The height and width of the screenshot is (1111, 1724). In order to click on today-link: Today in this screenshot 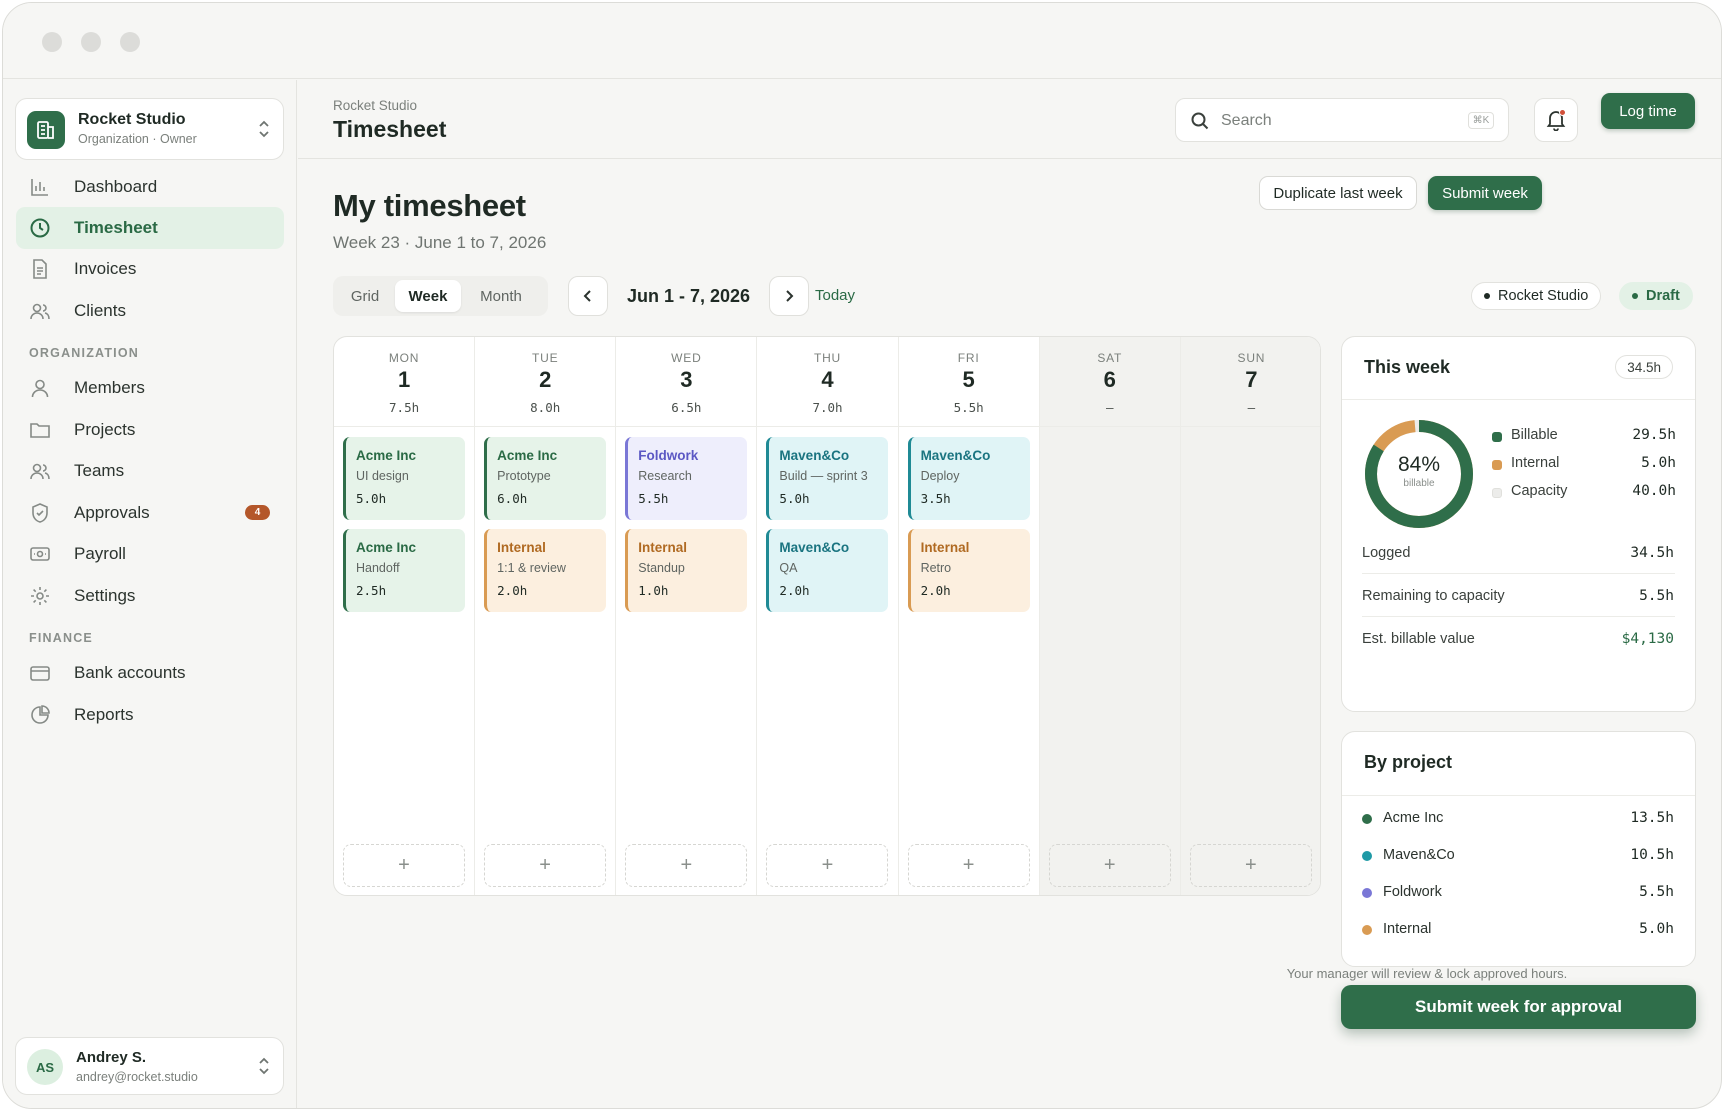, I will do `click(835, 295)`.